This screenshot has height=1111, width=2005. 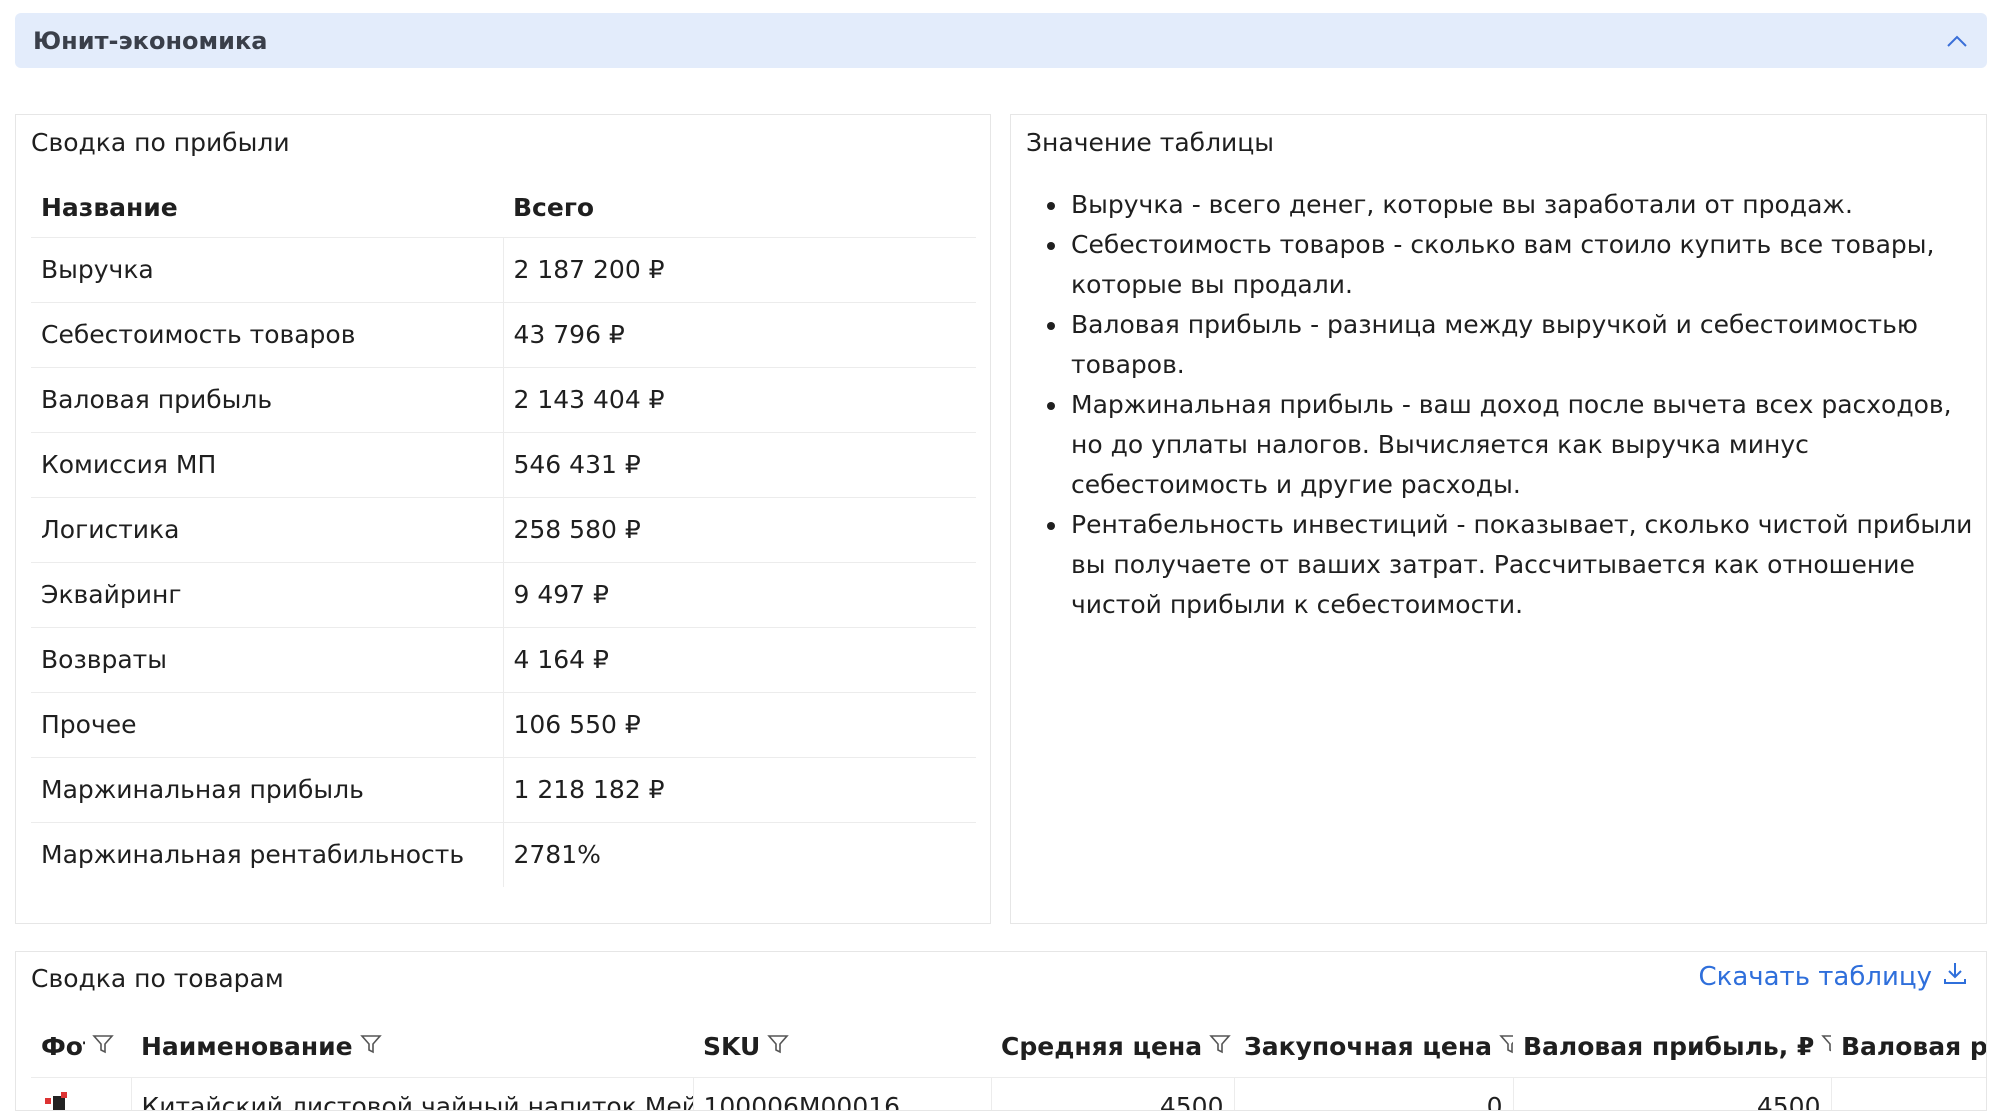 I want to click on download-icon, so click(x=1955, y=976).